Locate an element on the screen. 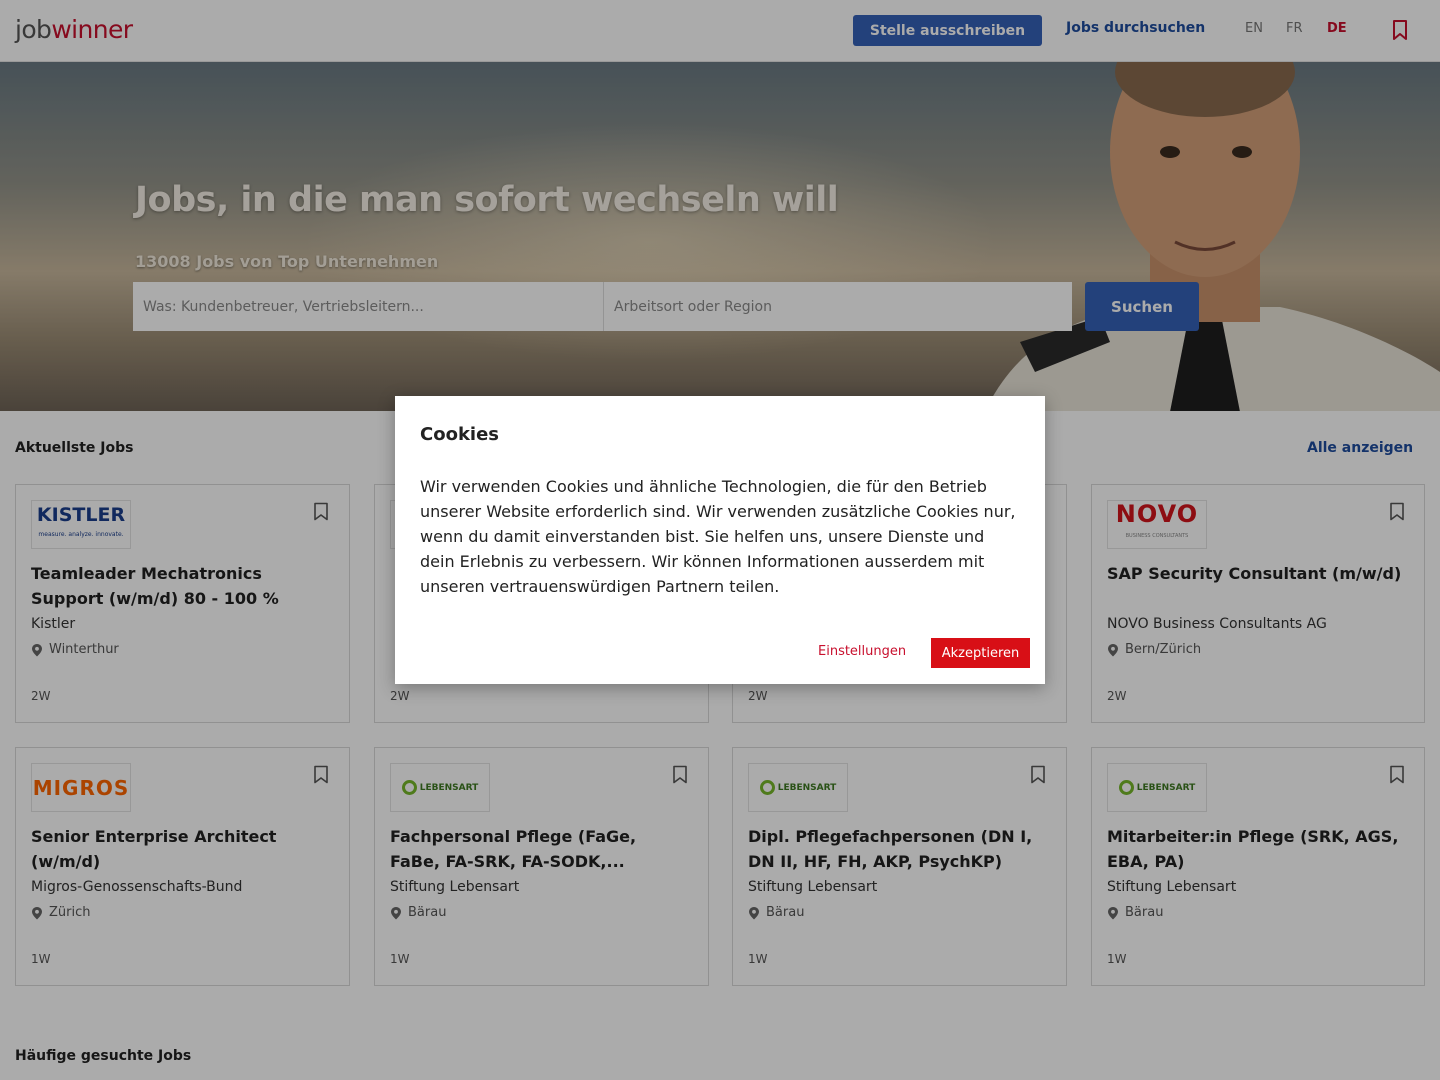 The image size is (1440, 1080). cookie-settings-button: Einstellungen is located at coordinates (862, 651).